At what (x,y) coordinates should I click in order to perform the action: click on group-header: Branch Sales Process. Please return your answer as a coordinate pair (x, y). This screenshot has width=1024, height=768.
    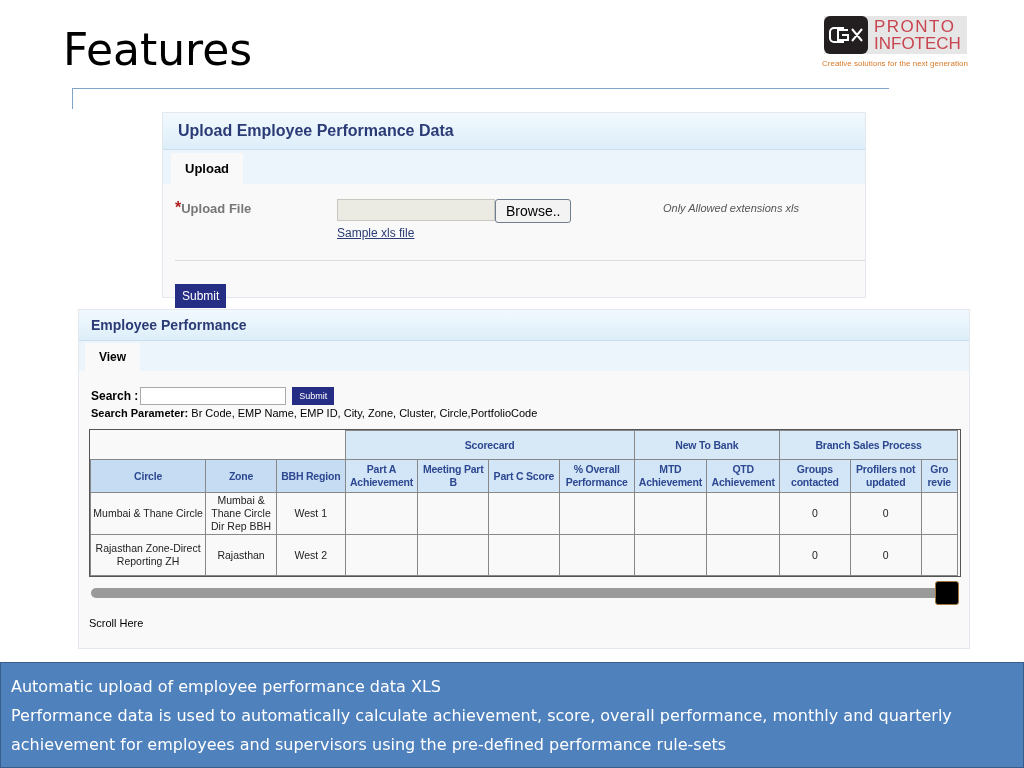
    Looking at the image, I should click on (868, 445).